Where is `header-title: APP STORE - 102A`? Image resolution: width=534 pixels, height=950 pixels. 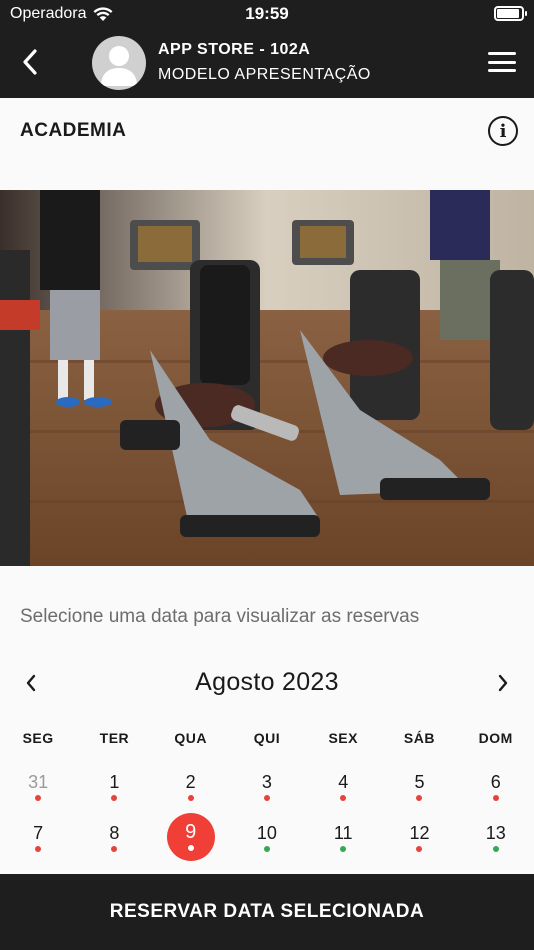
header-title: APP STORE - 102A is located at coordinates (234, 49).